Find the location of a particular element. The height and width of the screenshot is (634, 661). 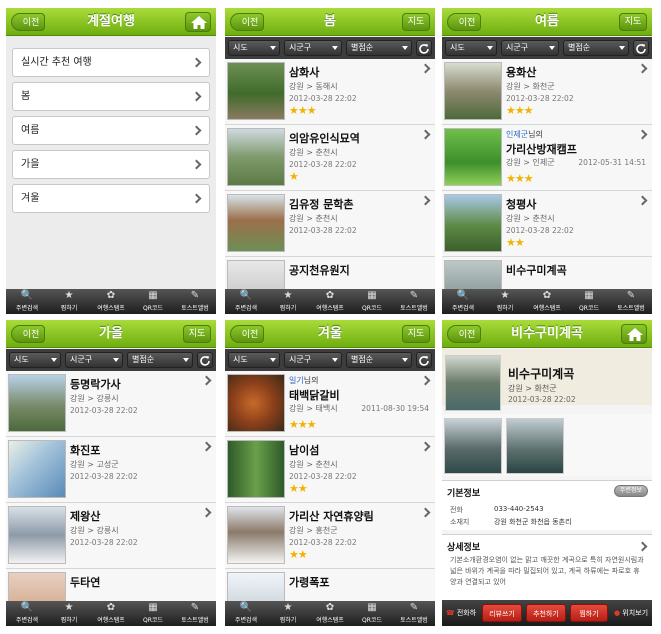

menu-item-winter: 겨울 is located at coordinates (111, 198).